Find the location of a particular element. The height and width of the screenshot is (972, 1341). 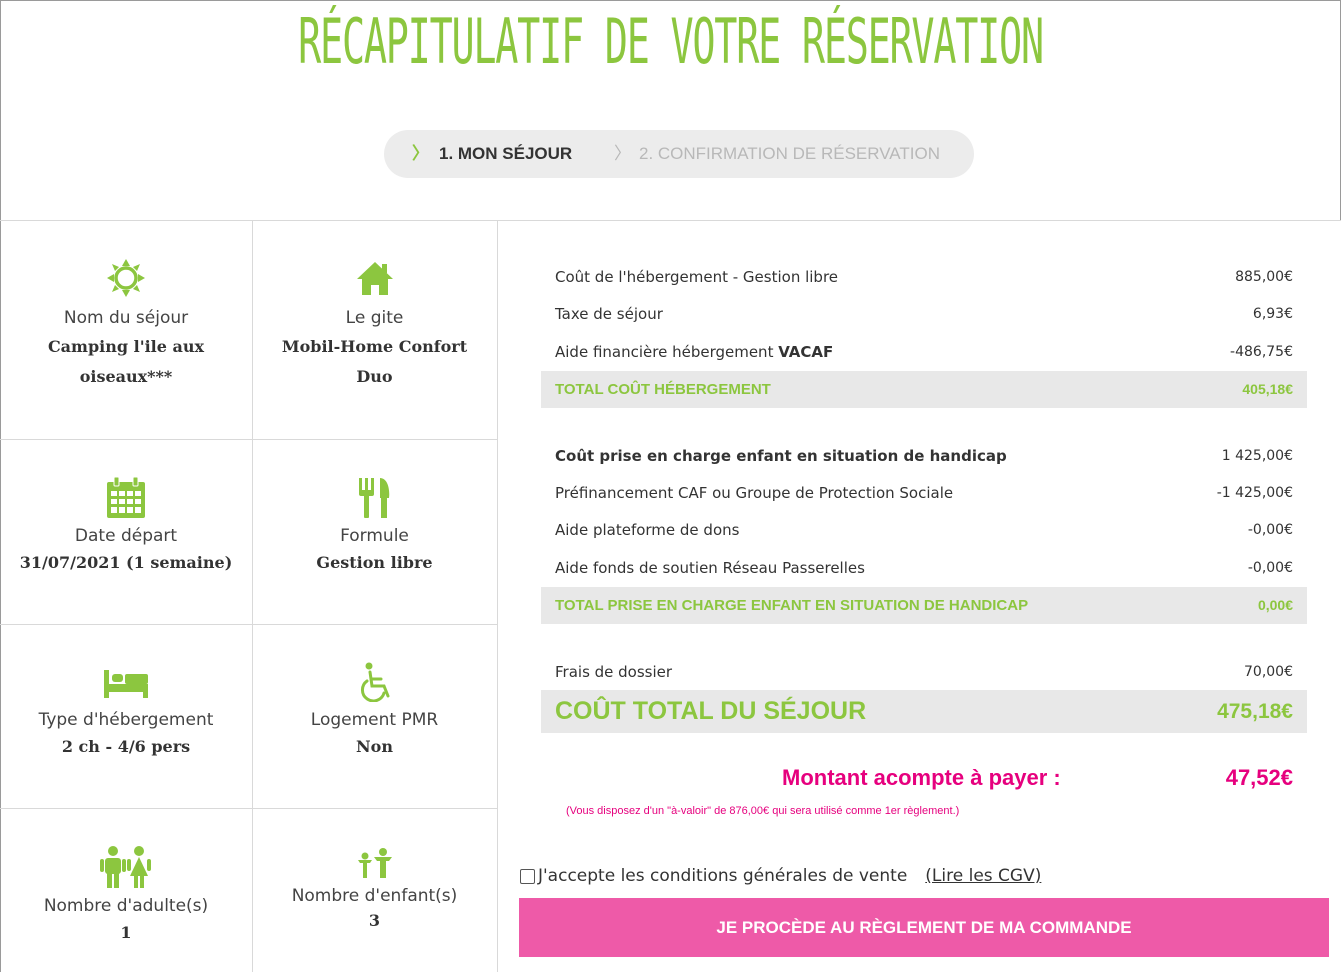

formule-value: Gestion libre is located at coordinates (374, 562).